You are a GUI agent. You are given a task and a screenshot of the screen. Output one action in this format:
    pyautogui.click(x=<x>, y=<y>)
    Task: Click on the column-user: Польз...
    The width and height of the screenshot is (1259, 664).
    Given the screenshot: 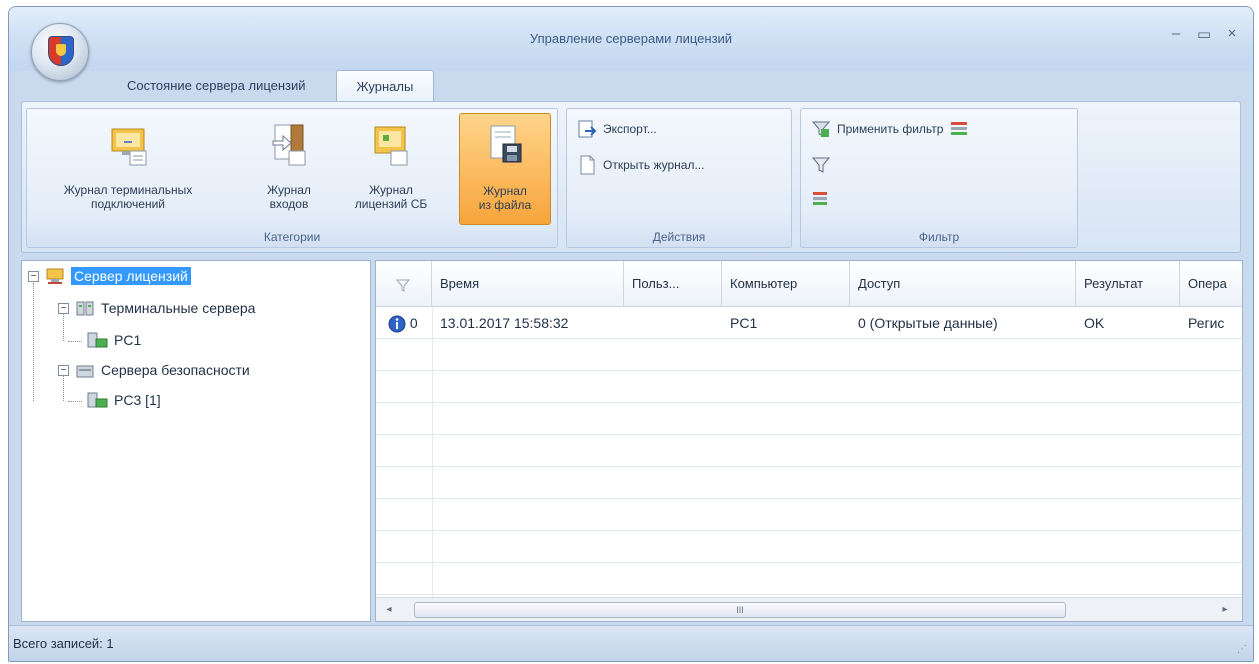 What is the action you would take?
    pyautogui.click(x=673, y=284)
    